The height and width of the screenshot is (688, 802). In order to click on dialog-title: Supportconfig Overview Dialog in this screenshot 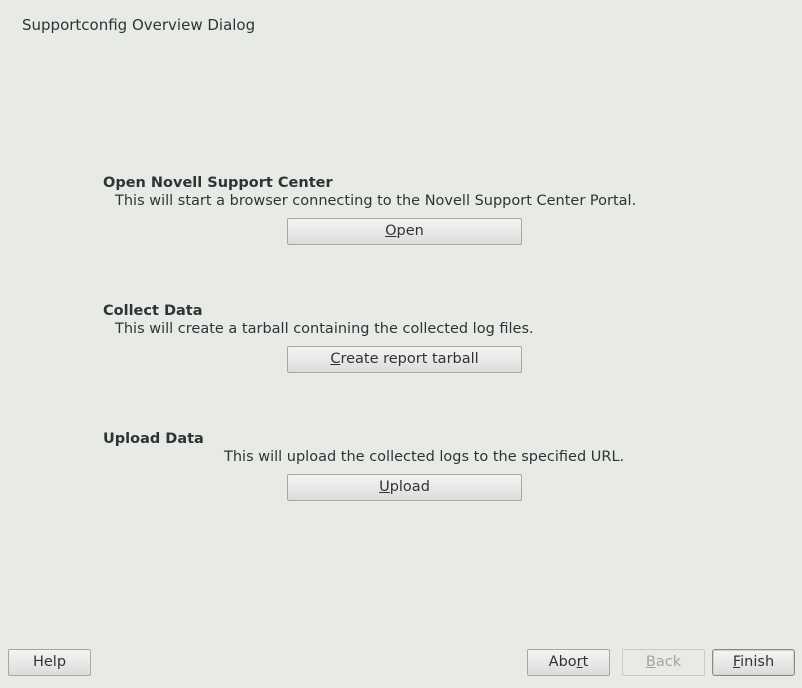, I will do `click(139, 25)`.